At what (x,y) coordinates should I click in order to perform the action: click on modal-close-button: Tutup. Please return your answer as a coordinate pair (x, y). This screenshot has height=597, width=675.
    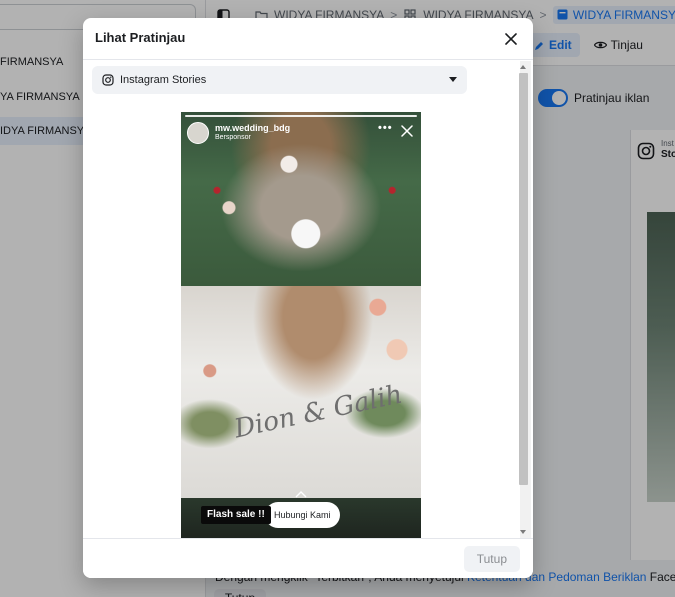
    Looking at the image, I should click on (491, 559).